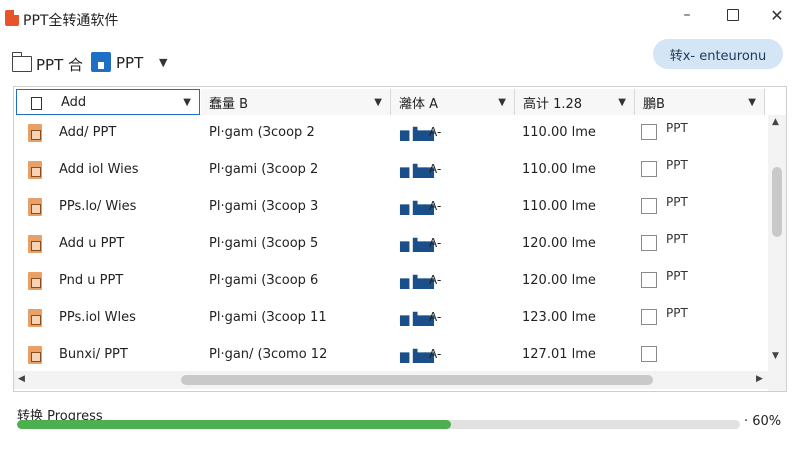 The image size is (800, 450). What do you see at coordinates (264, 206) in the screenshot?
I see `file-size: Pl·gami (Зcoop 3` at bounding box center [264, 206].